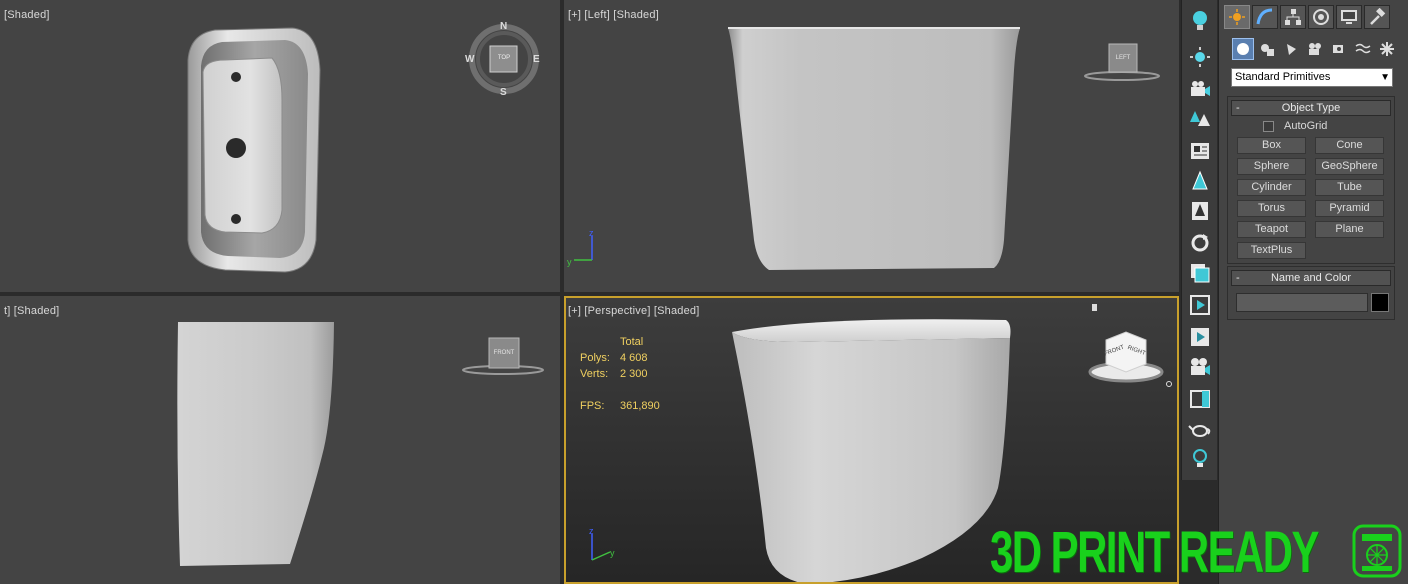 The image size is (1408, 584). What do you see at coordinates (360, 444) in the screenshot?
I see `front-view-model` at bounding box center [360, 444].